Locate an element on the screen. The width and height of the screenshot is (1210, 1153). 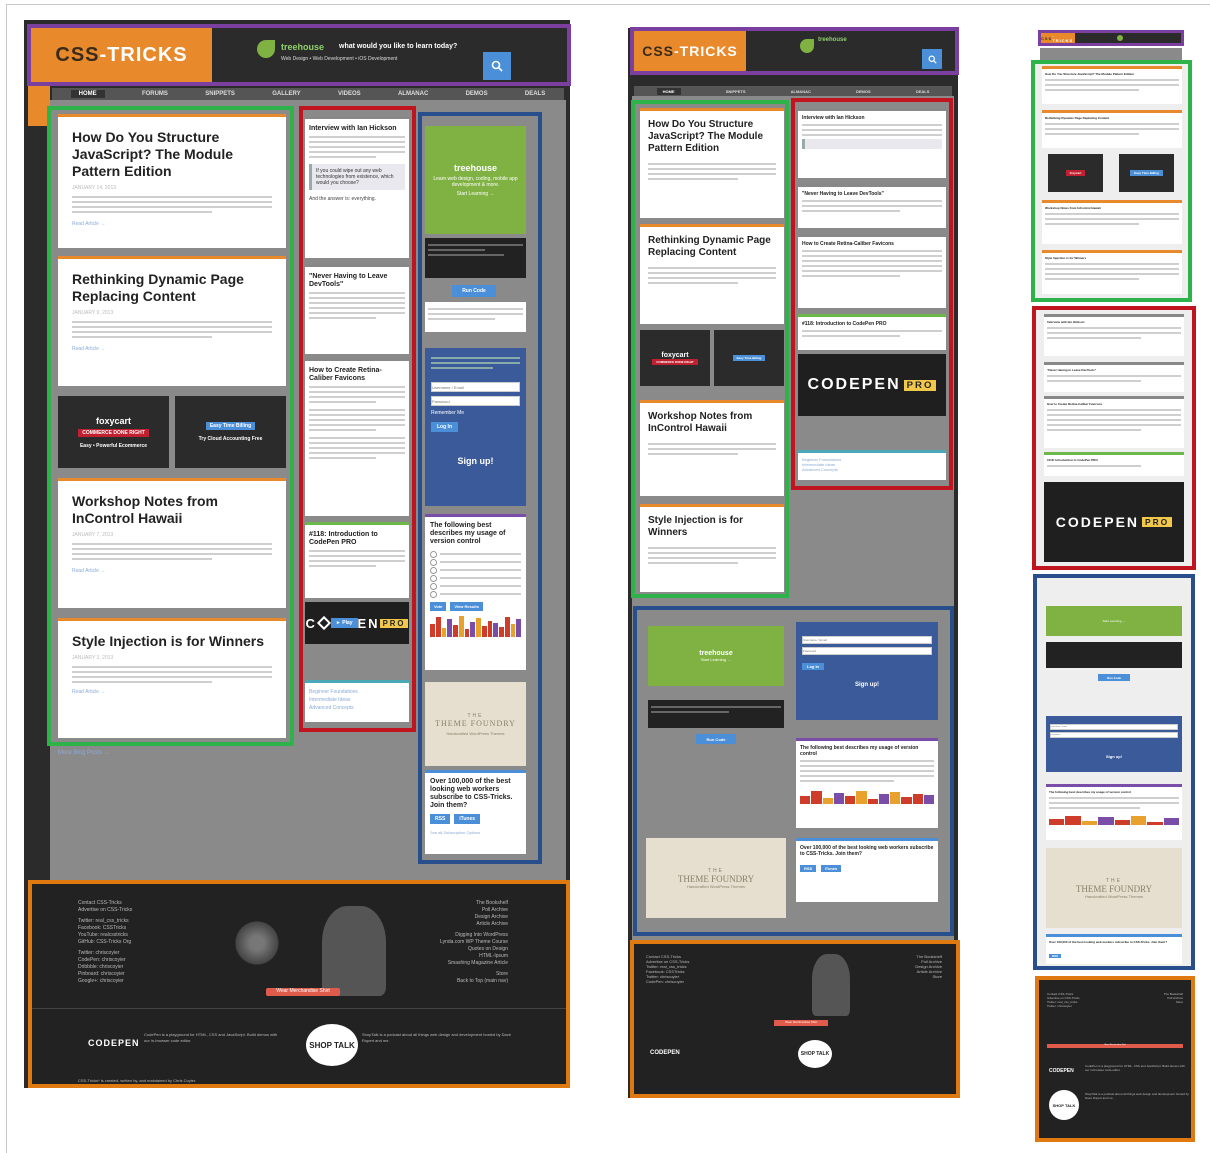
related-link: Beginner Foundations is located at coordinates (357, 692).